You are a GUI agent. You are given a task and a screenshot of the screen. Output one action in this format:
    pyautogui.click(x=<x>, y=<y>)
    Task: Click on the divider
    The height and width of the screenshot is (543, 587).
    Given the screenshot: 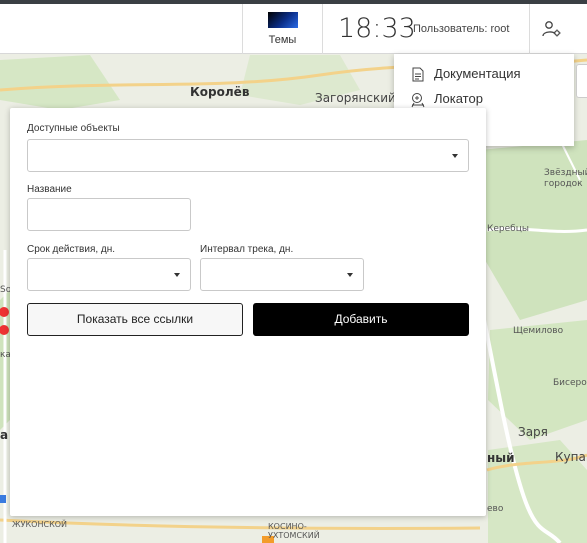 What is the action you would take?
    pyautogui.click(x=322, y=29)
    